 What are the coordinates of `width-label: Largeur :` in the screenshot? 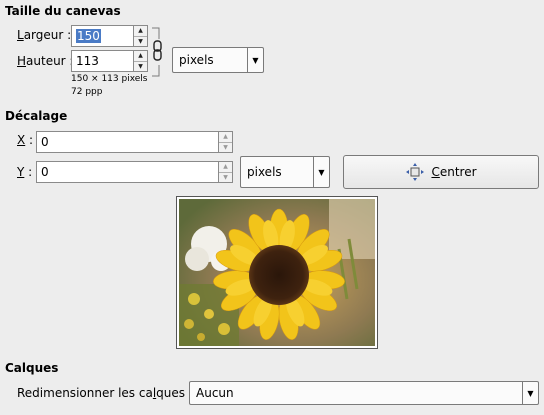 It's located at (44, 35).